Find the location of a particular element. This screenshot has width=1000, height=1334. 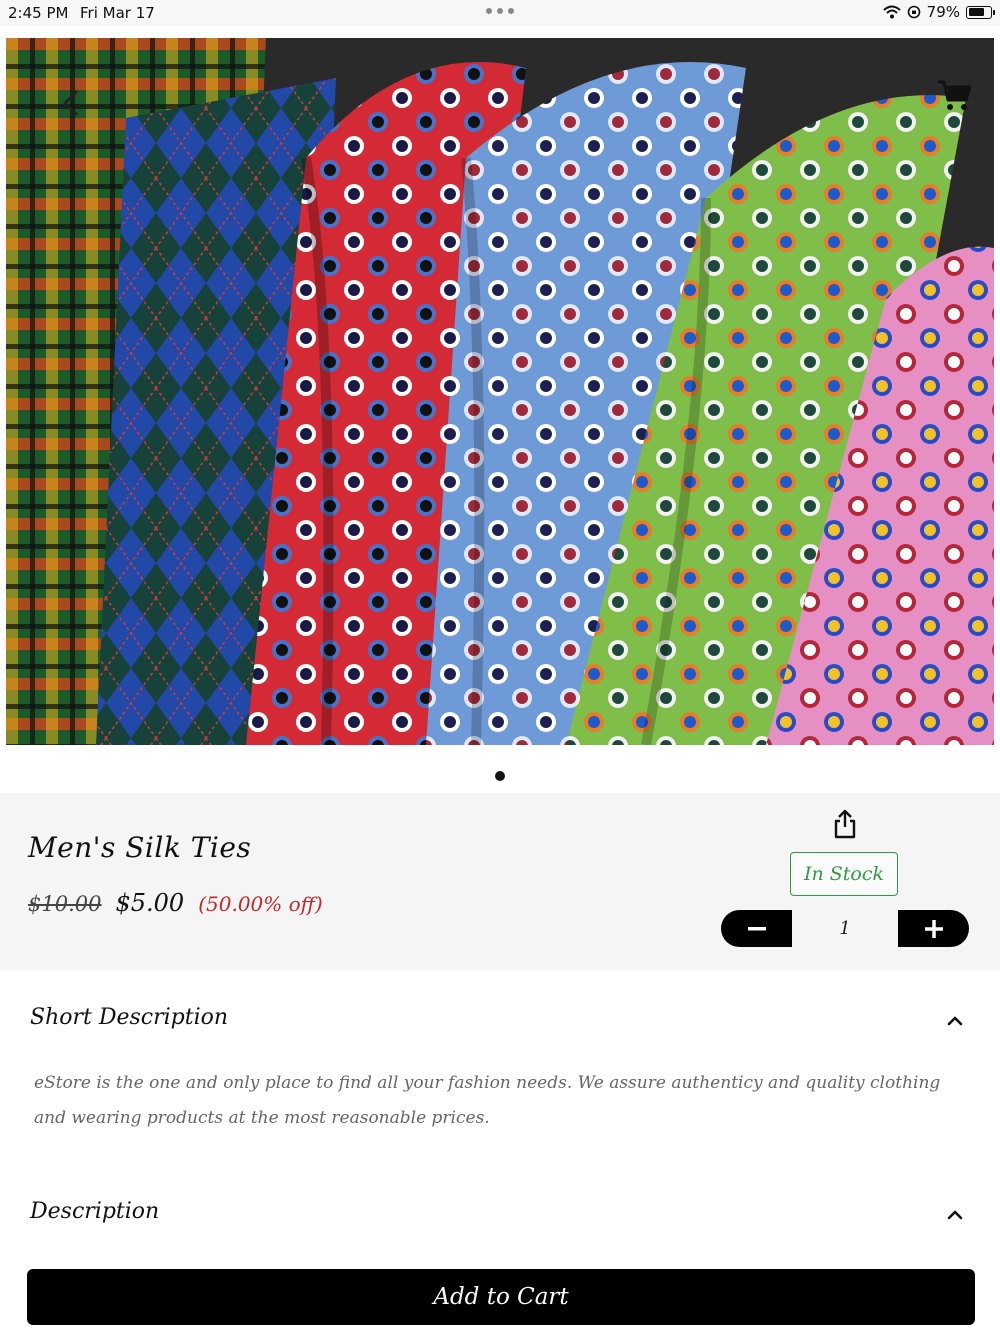

status-bar: 2:45 PM Fri Mar 17 79% is located at coordinates (500, 13).